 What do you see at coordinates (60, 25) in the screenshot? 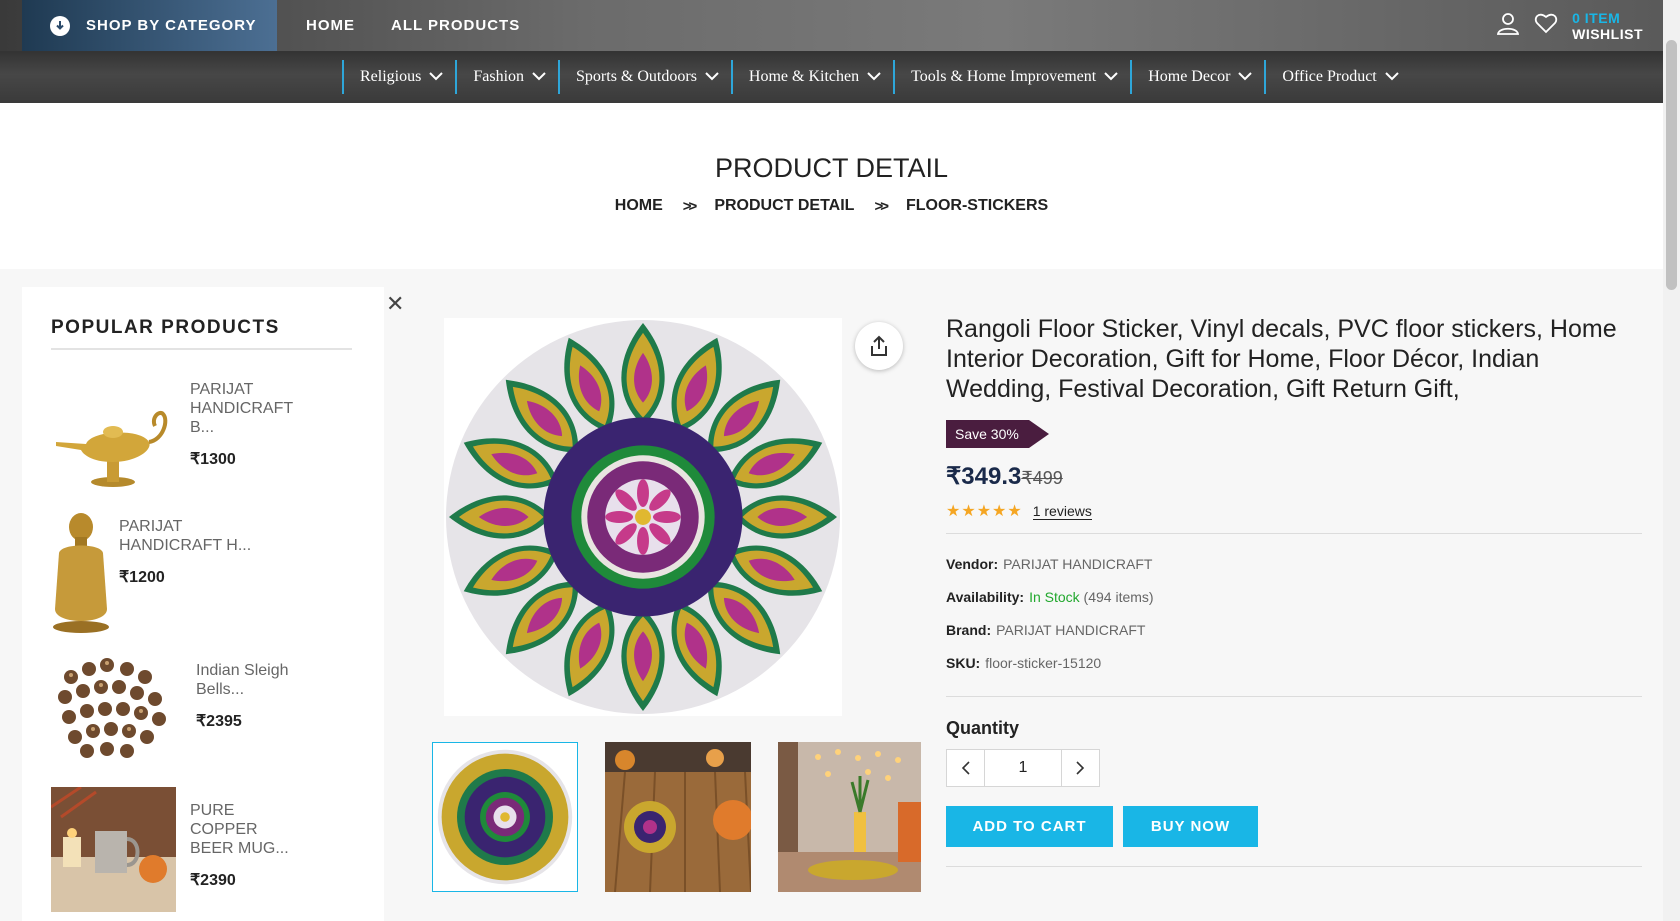
I see `download-circle-icon` at bounding box center [60, 25].